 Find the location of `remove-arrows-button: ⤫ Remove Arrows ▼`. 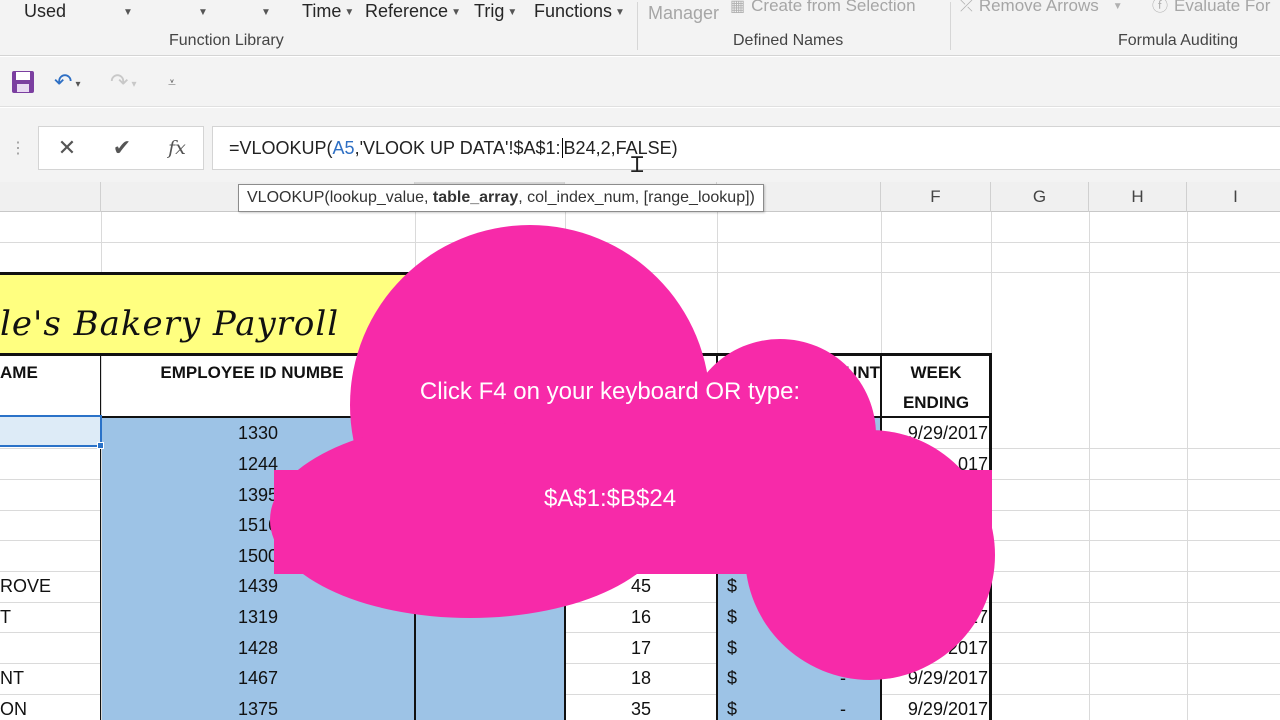

remove-arrows-button: ⤫ Remove Arrows ▼ is located at coordinates (1041, 9).